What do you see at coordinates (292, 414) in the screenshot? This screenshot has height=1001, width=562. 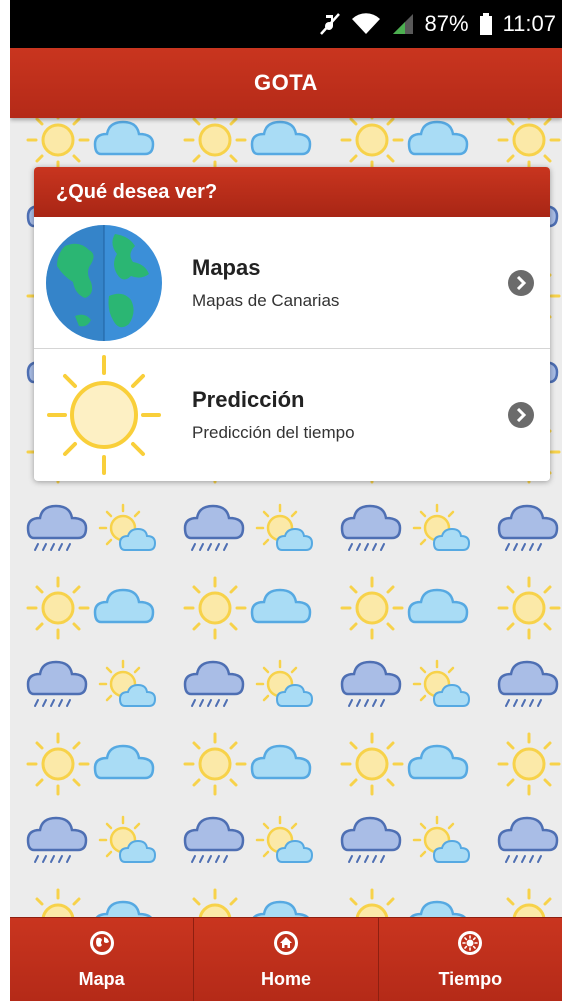 I see `option-prediccion: Predicción Predicción del tiempo` at bounding box center [292, 414].